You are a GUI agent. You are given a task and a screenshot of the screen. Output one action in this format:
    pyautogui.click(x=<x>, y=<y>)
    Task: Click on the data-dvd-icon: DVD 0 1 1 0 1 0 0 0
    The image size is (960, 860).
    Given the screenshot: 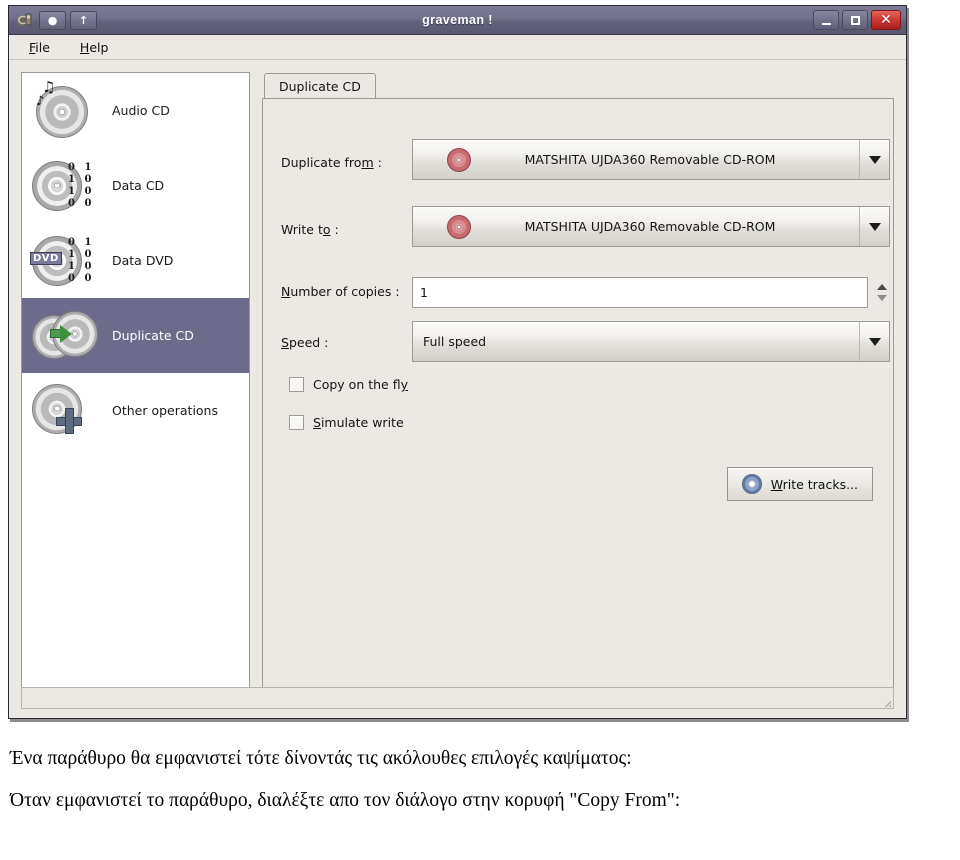 What is the action you would take?
    pyautogui.click(x=65, y=261)
    